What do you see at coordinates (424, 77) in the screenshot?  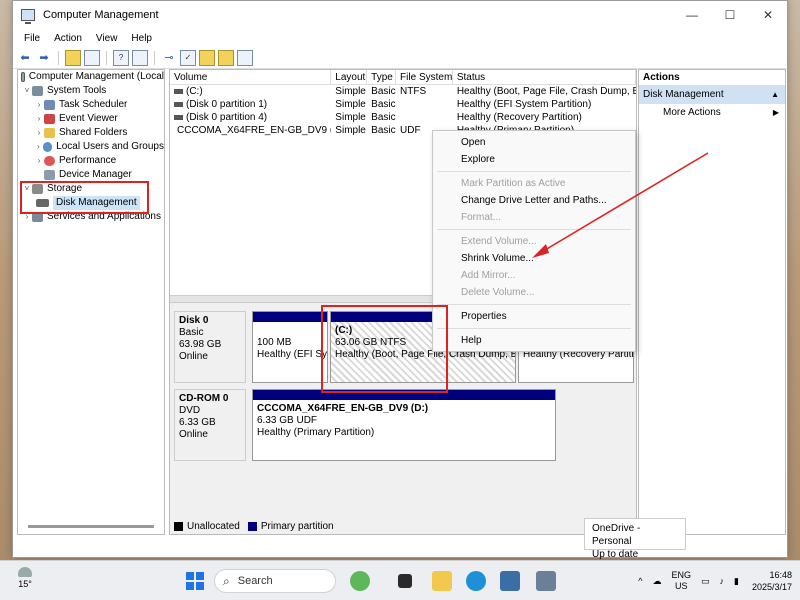 I see `column-file-system: File System` at bounding box center [424, 77].